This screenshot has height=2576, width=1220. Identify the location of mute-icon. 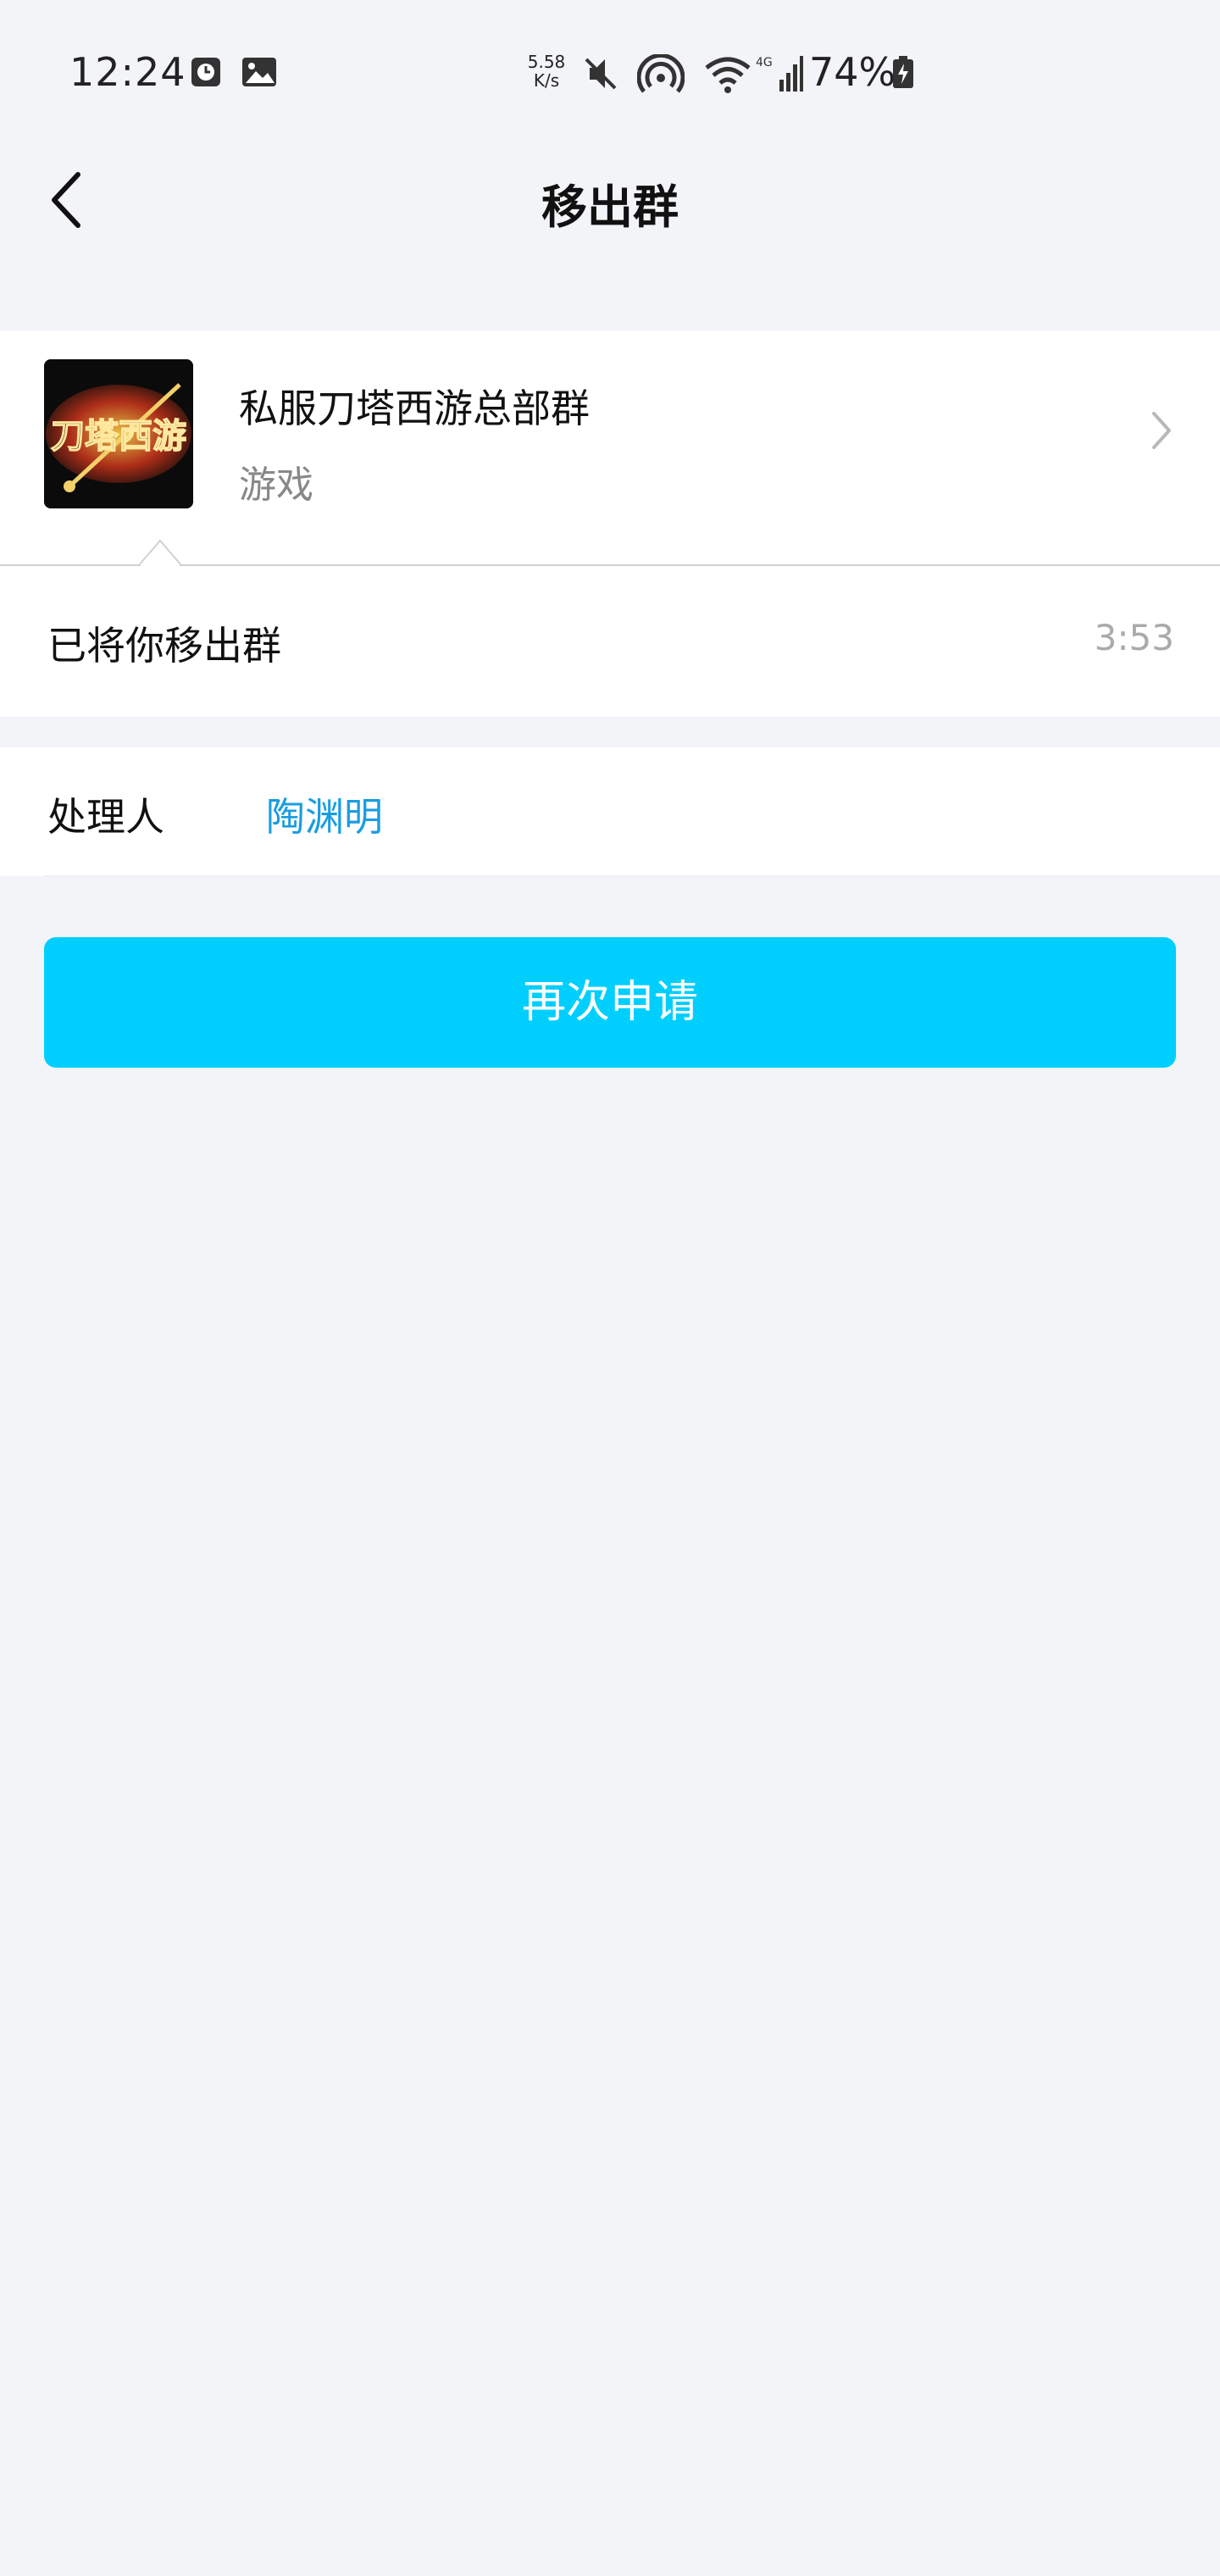
(600, 75).